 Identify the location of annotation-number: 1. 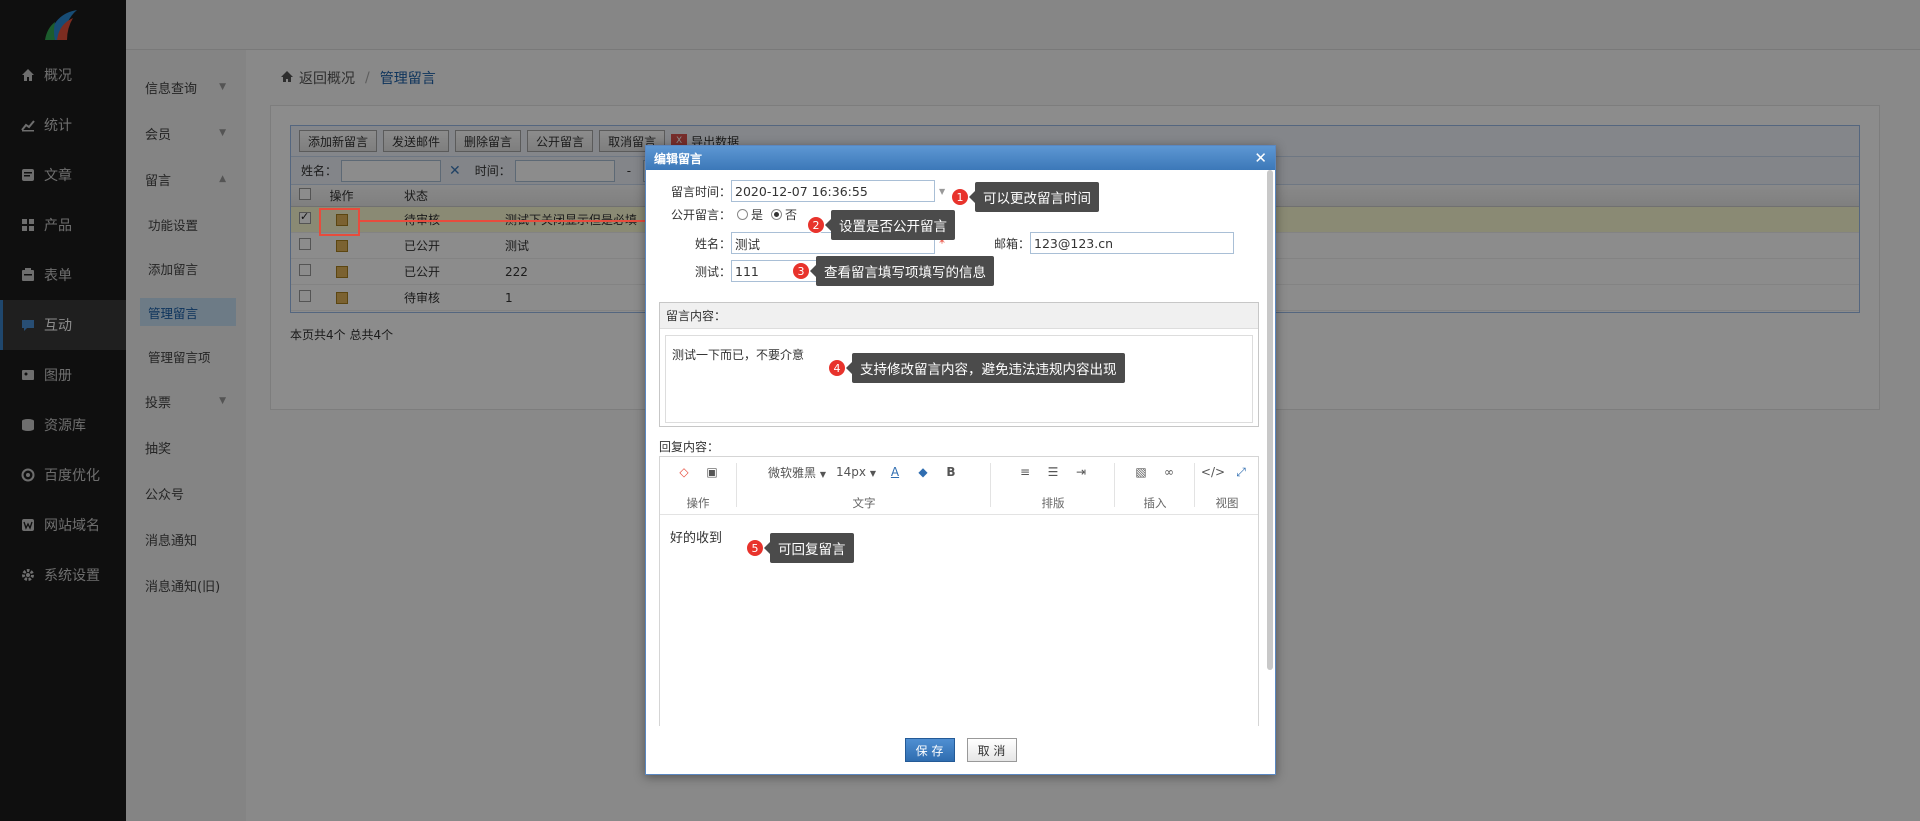
(960, 197).